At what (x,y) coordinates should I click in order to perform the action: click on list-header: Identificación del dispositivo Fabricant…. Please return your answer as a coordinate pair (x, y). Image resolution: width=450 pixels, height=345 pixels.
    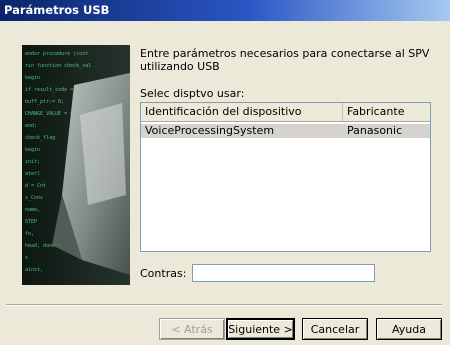
    Looking at the image, I should click on (285, 112).